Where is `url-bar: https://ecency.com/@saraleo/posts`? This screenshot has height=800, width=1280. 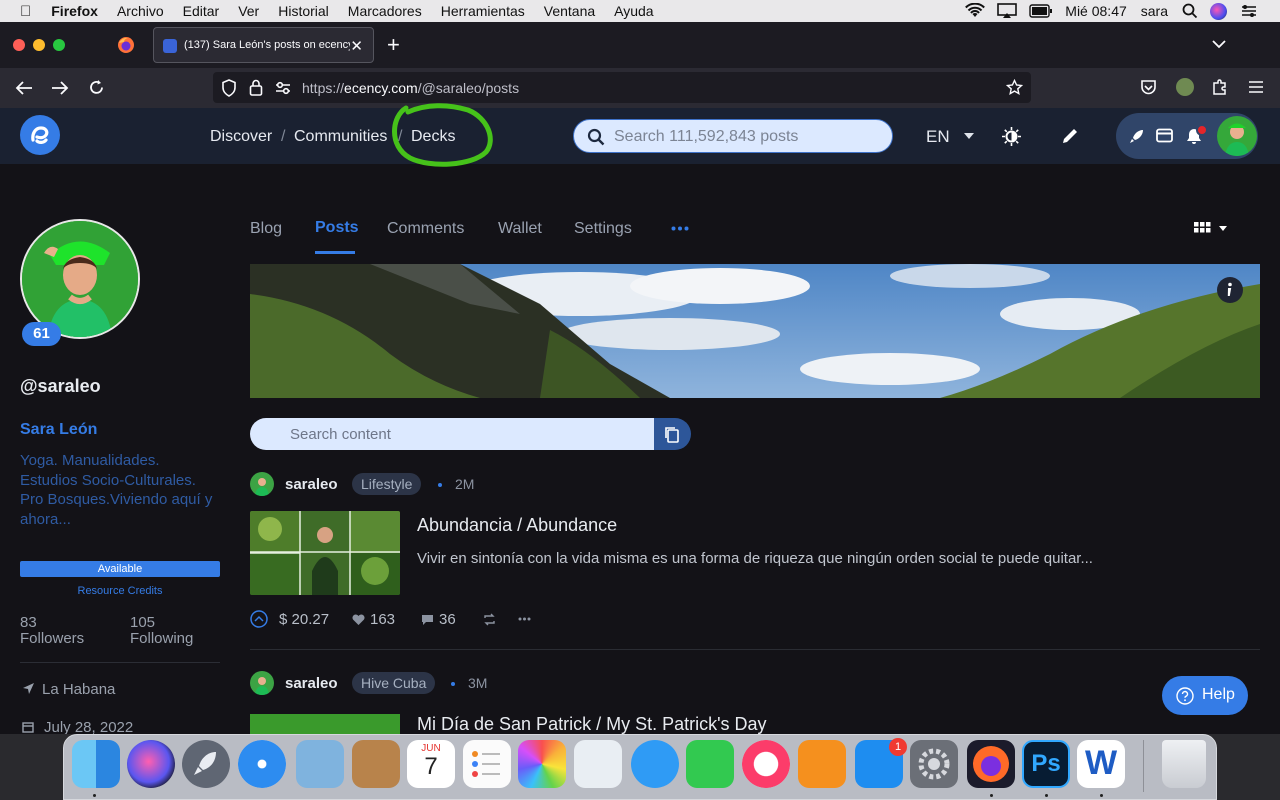 url-bar: https://ecency.com/@saraleo/posts is located at coordinates (622, 87).